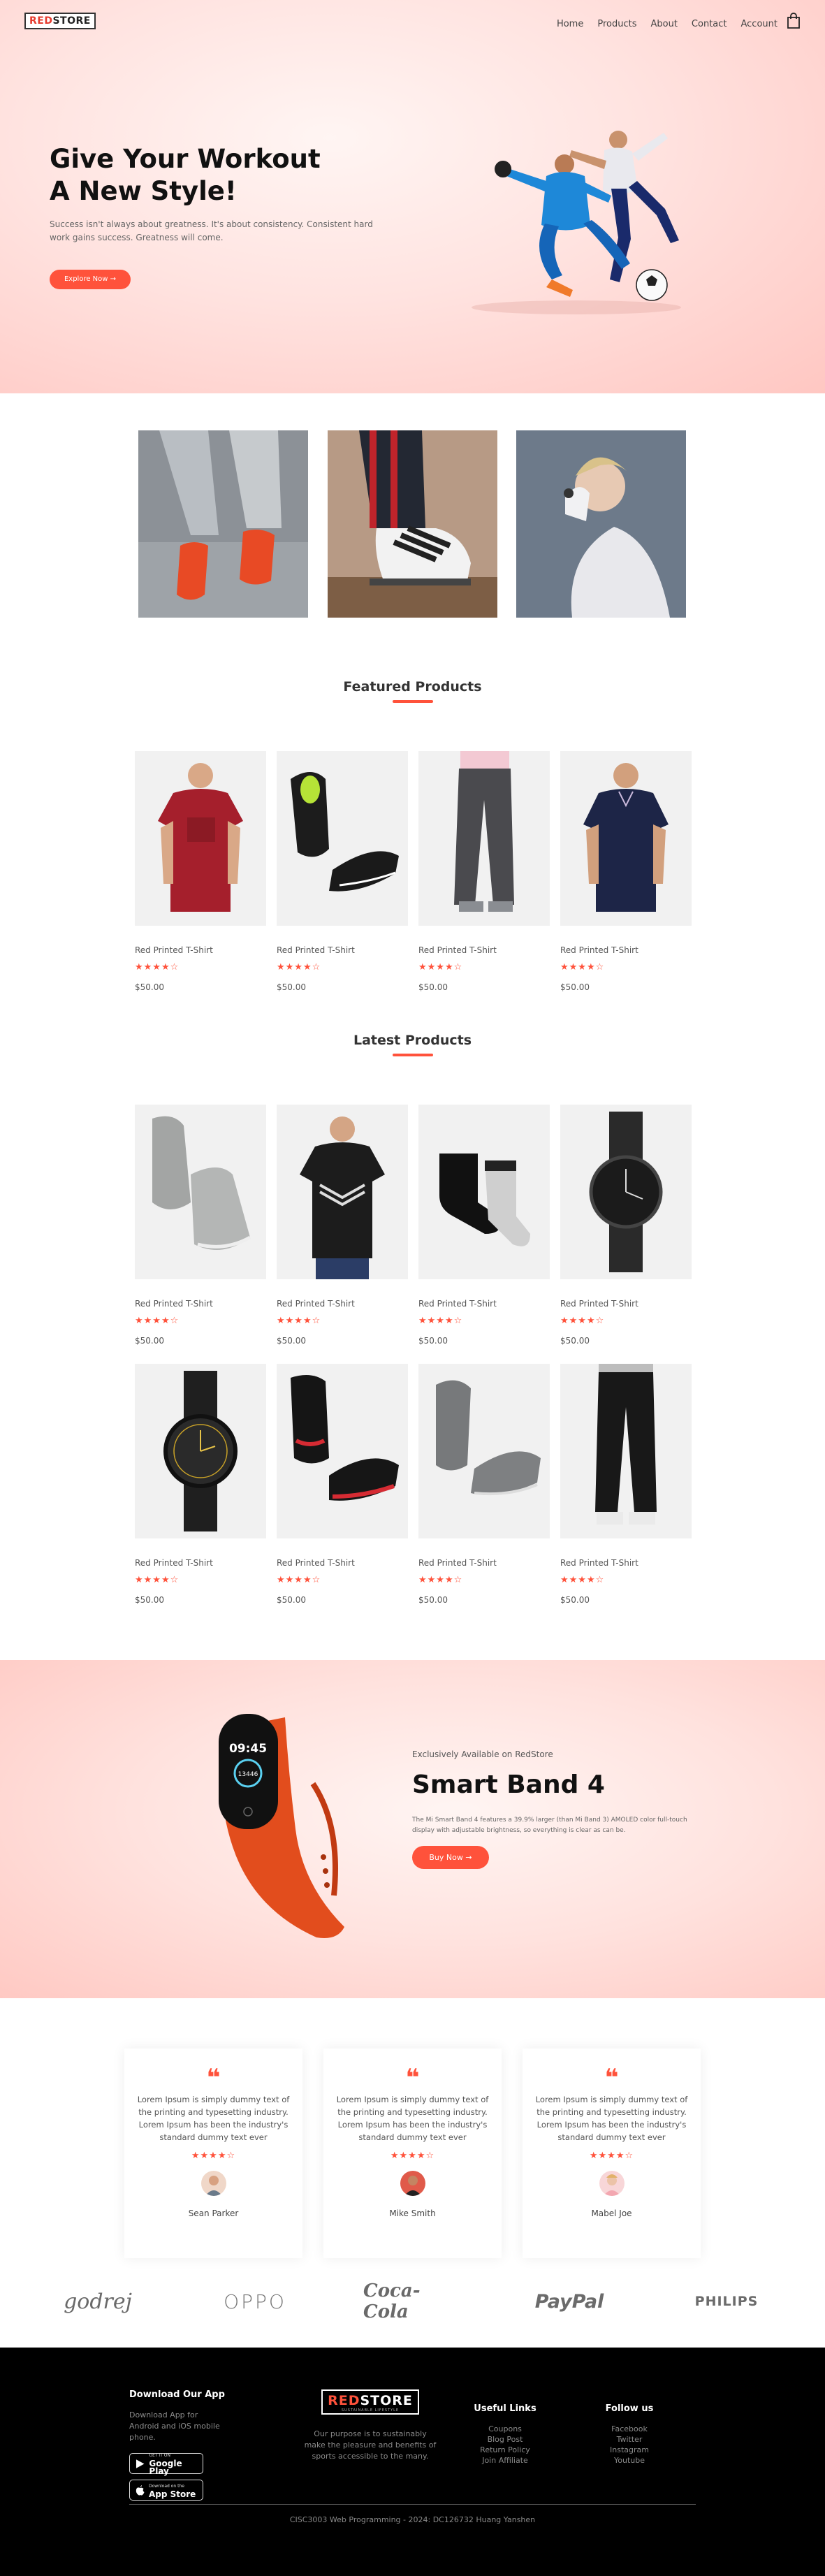  I want to click on nav-link-products: Products, so click(616, 24).